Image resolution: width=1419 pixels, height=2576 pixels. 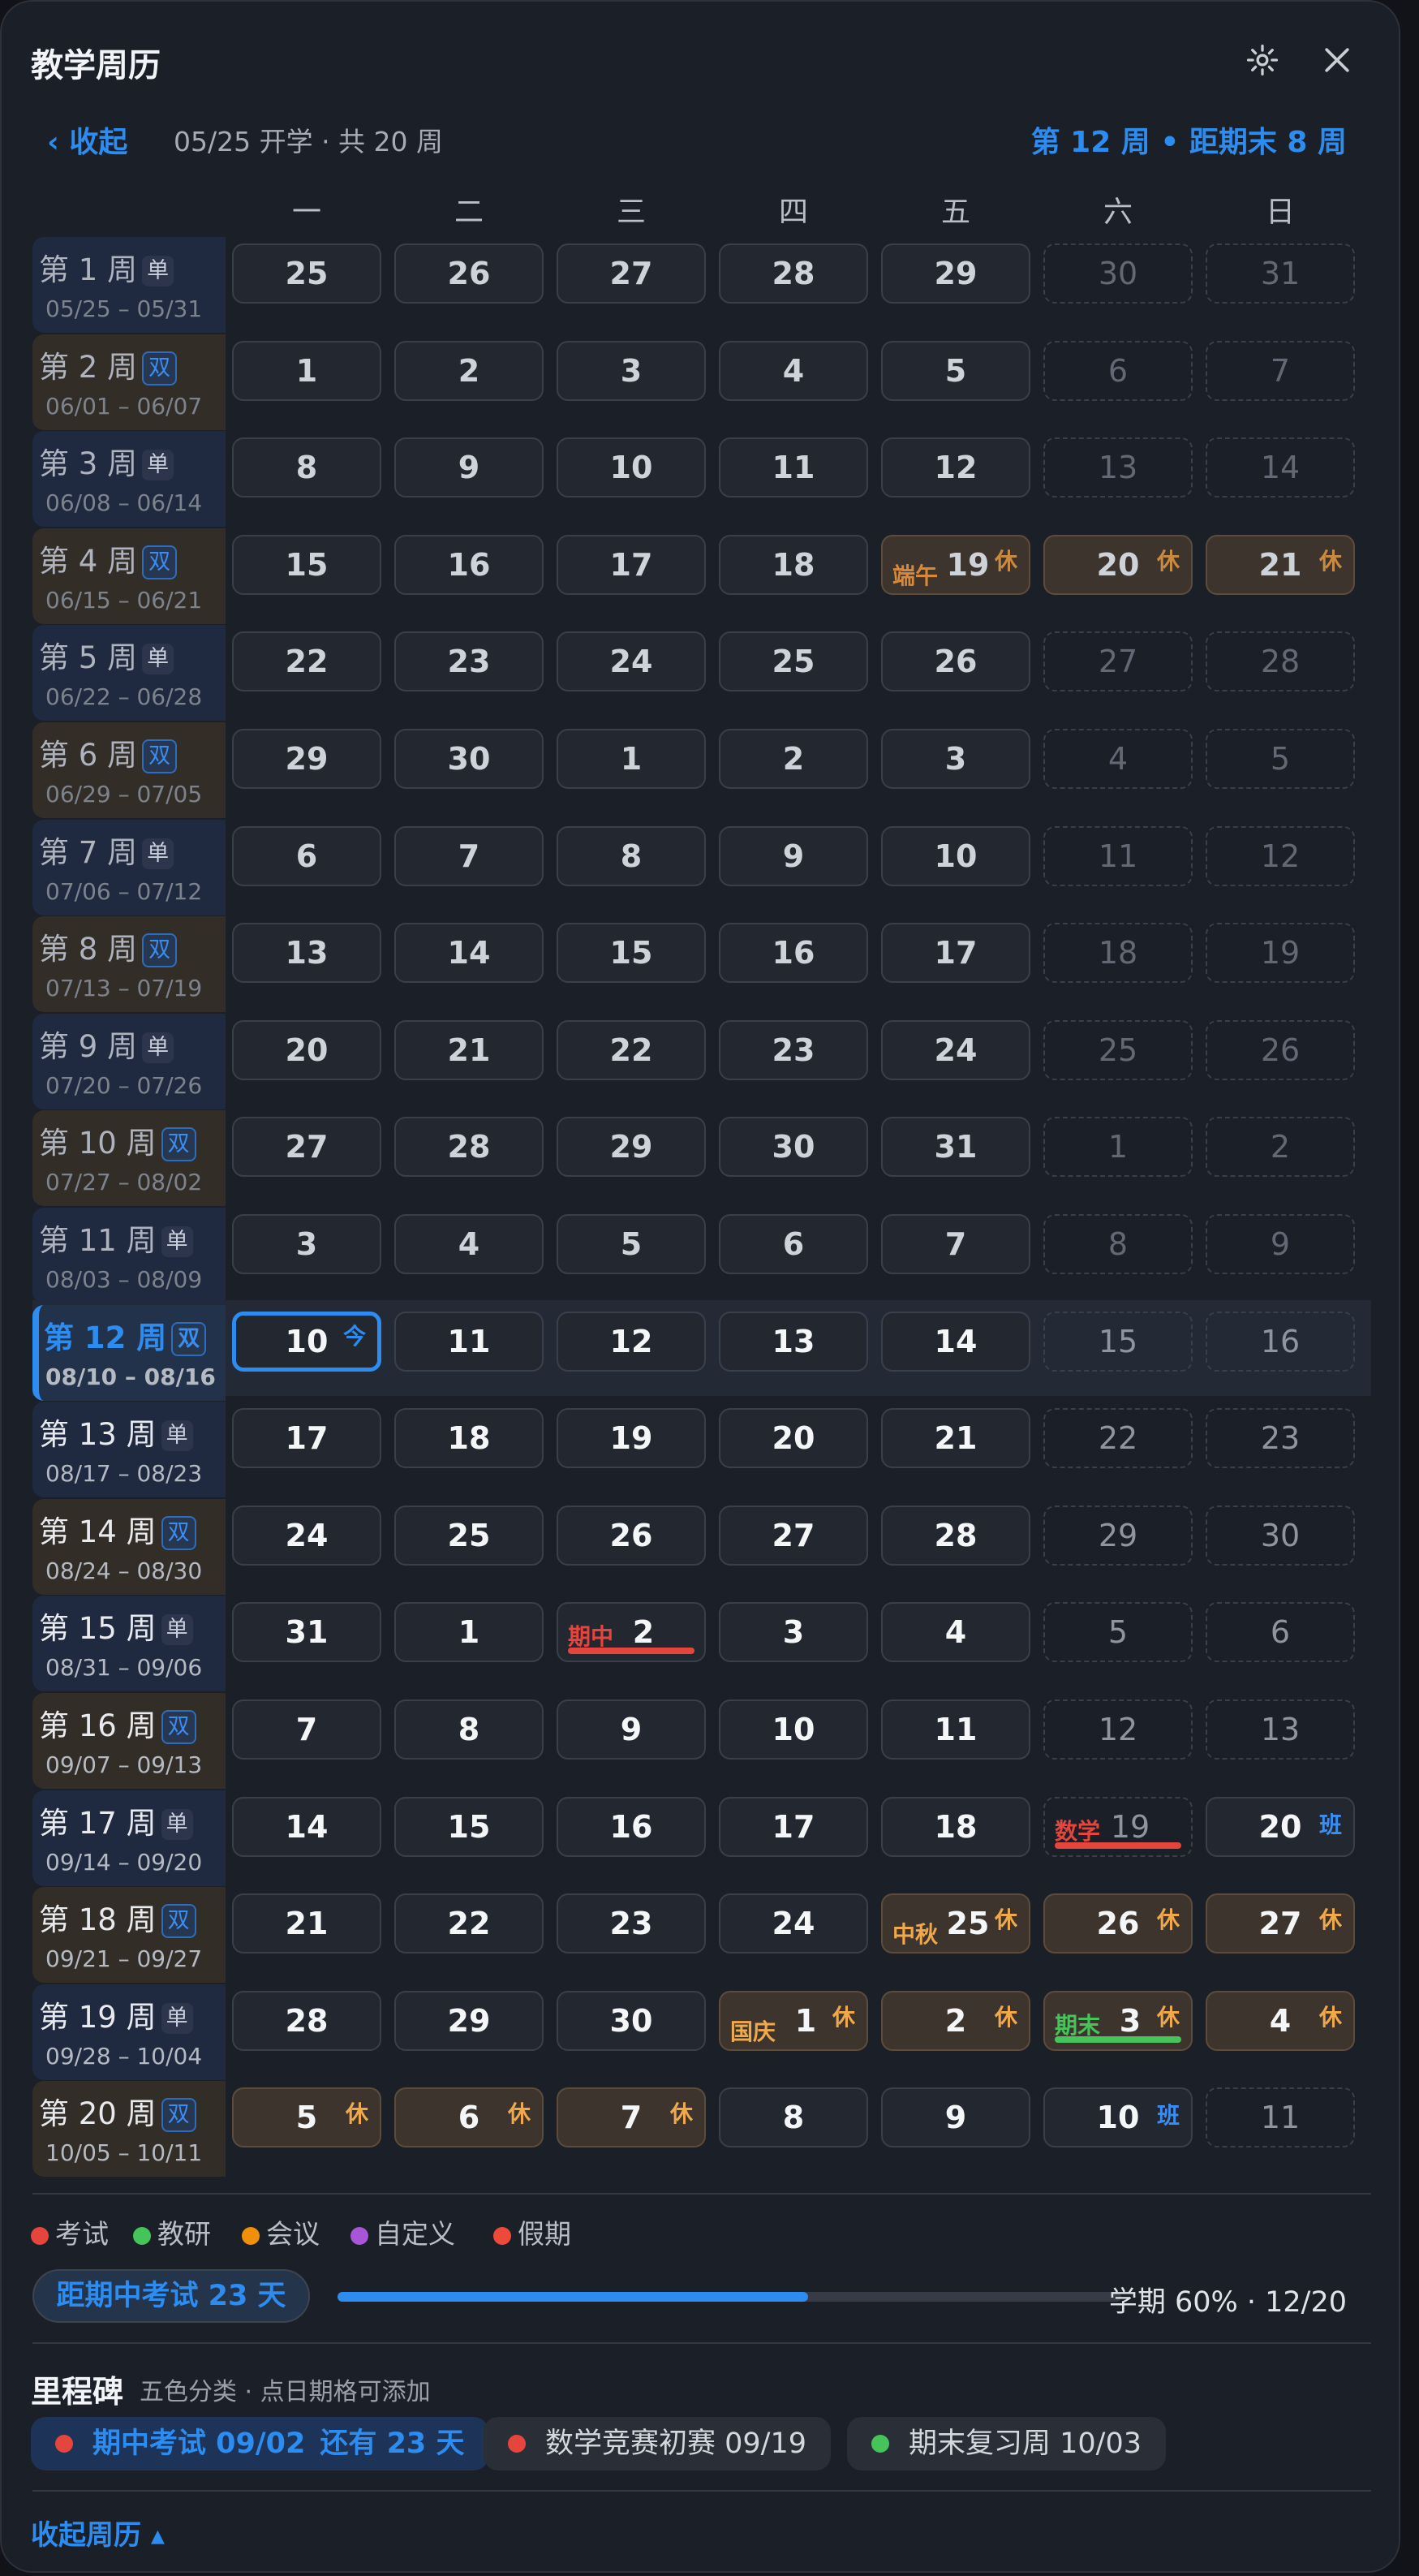 What do you see at coordinates (1006, 2444) in the screenshot?
I see `milestone-chip: 期末复习周 10/03` at bounding box center [1006, 2444].